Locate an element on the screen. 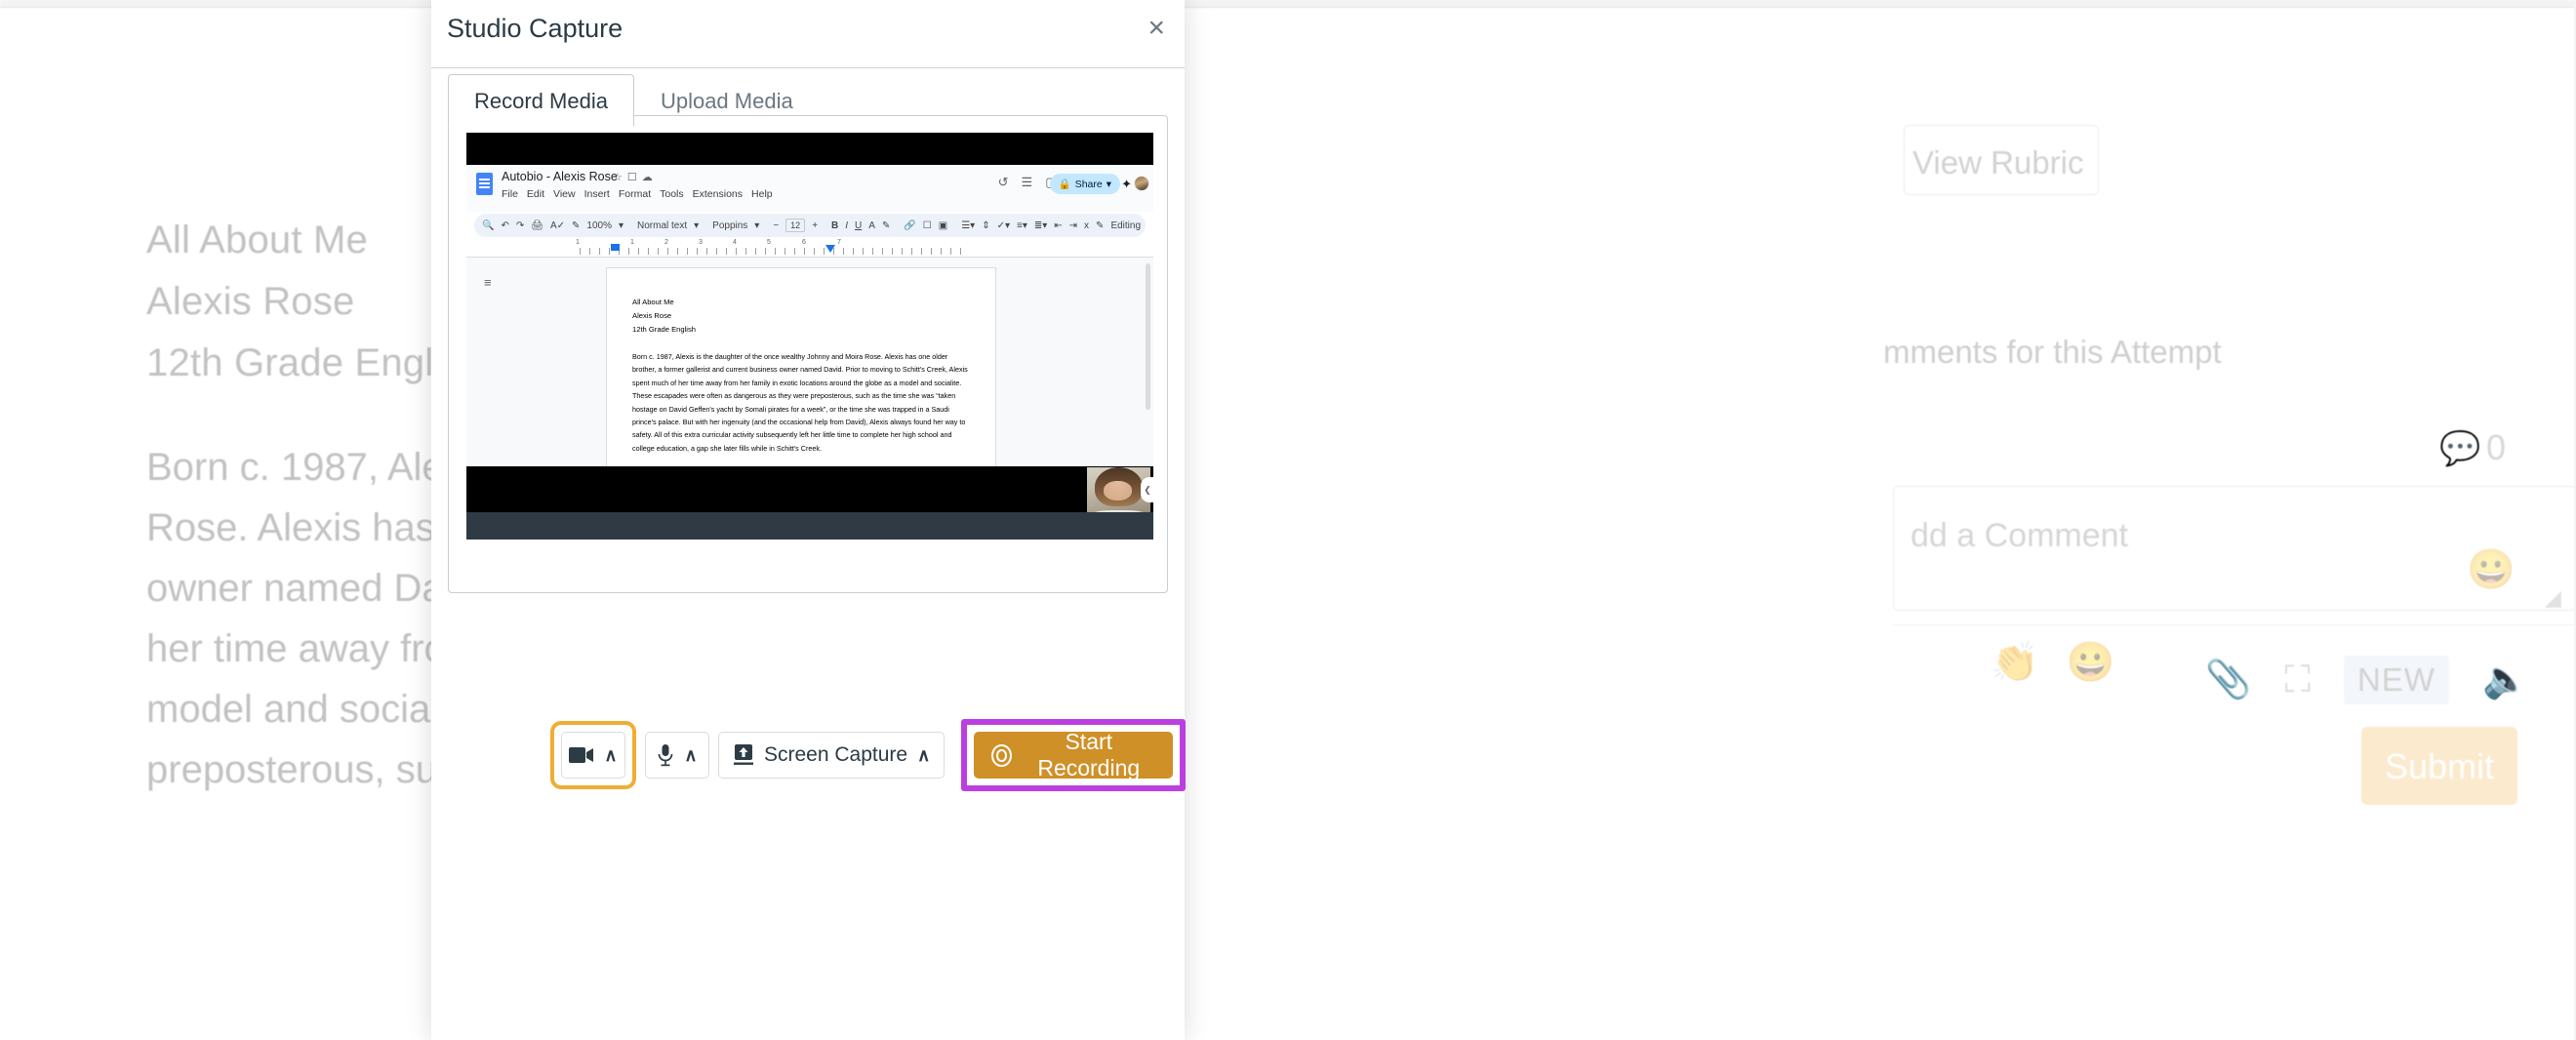 Image resolution: width=2576 pixels, height=1040 pixels. start-recording-button: Start Recording is located at coordinates (1073, 754).